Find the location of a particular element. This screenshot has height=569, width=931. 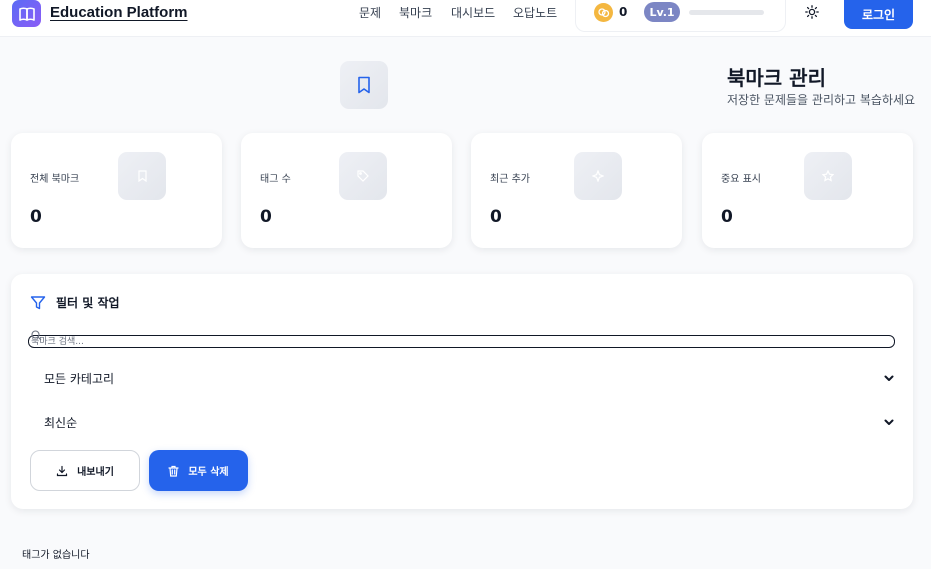

delete-all-button: 모두 삭제 is located at coordinates (198, 470).